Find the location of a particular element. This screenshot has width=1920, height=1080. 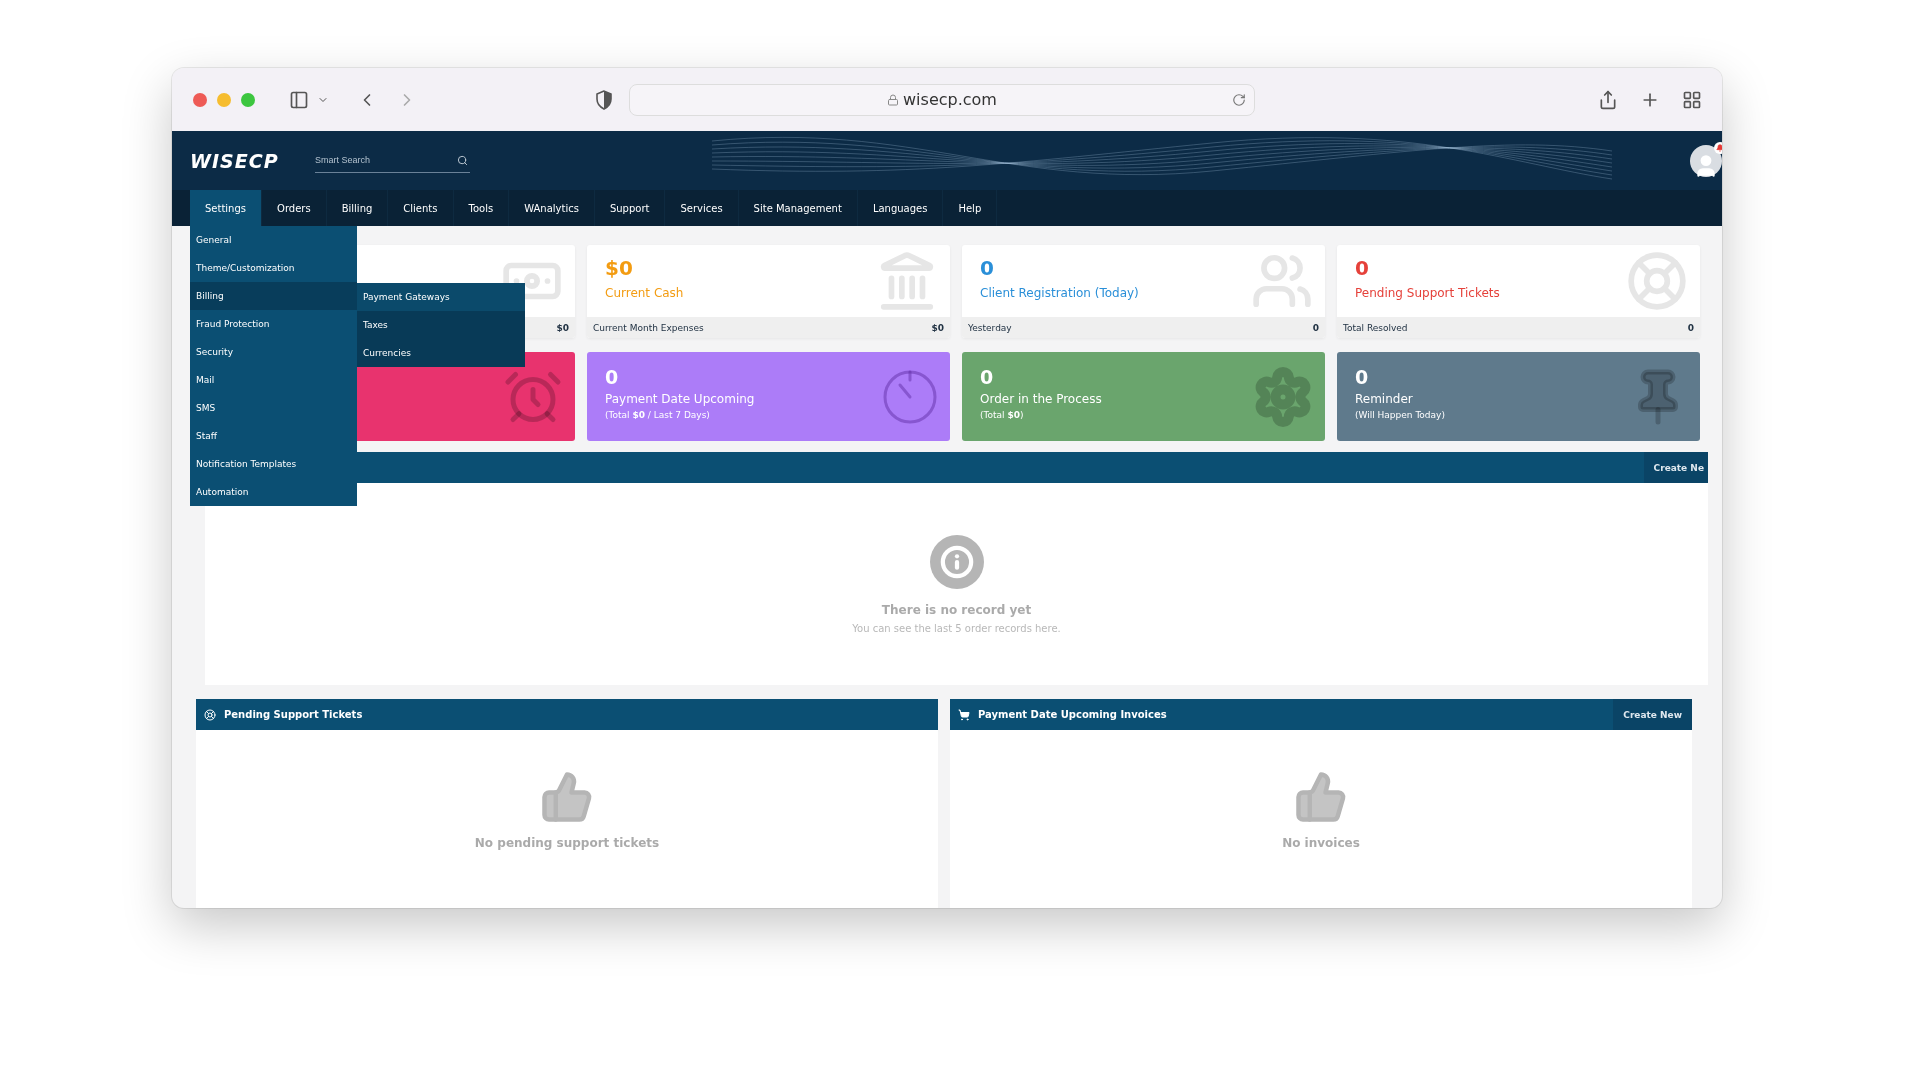

empty-text: No pending support tickets is located at coordinates (567, 843).